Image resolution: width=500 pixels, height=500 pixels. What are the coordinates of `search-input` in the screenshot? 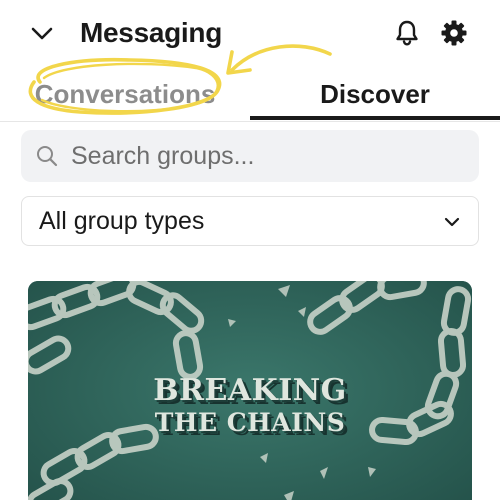 It's located at (271, 156).